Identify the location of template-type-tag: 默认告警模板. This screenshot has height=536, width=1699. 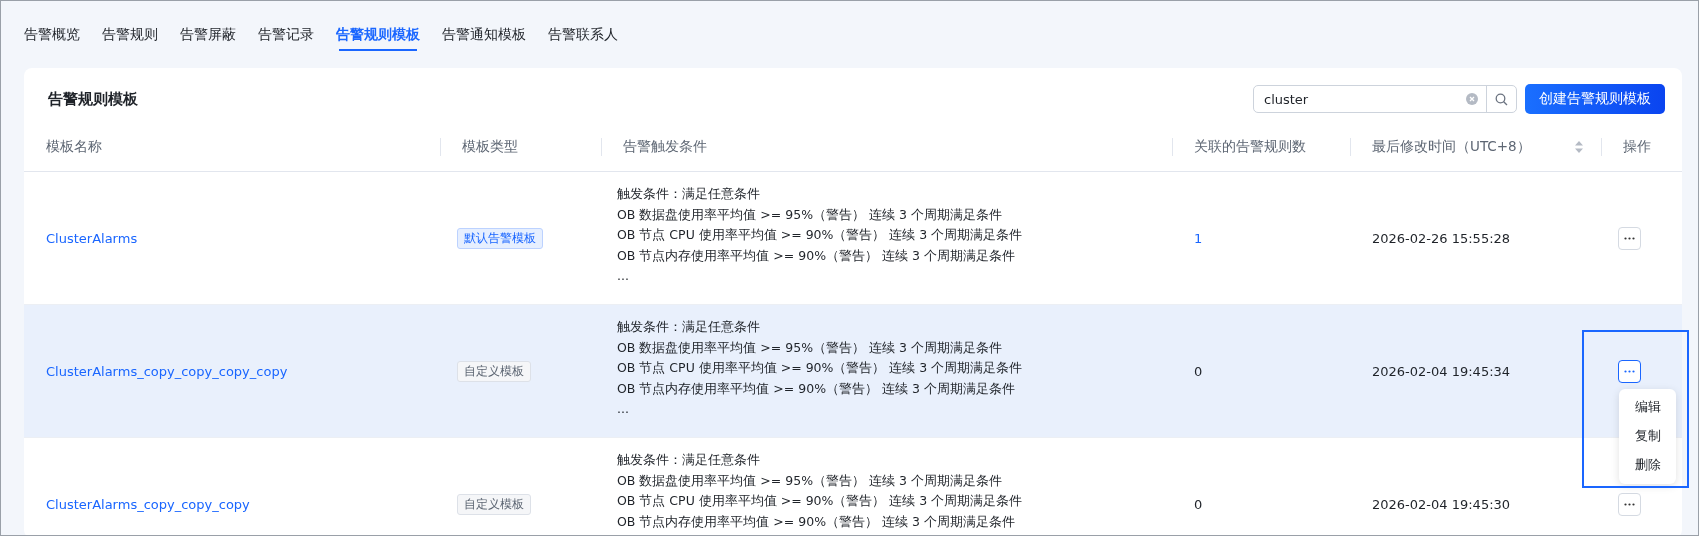
(500, 238).